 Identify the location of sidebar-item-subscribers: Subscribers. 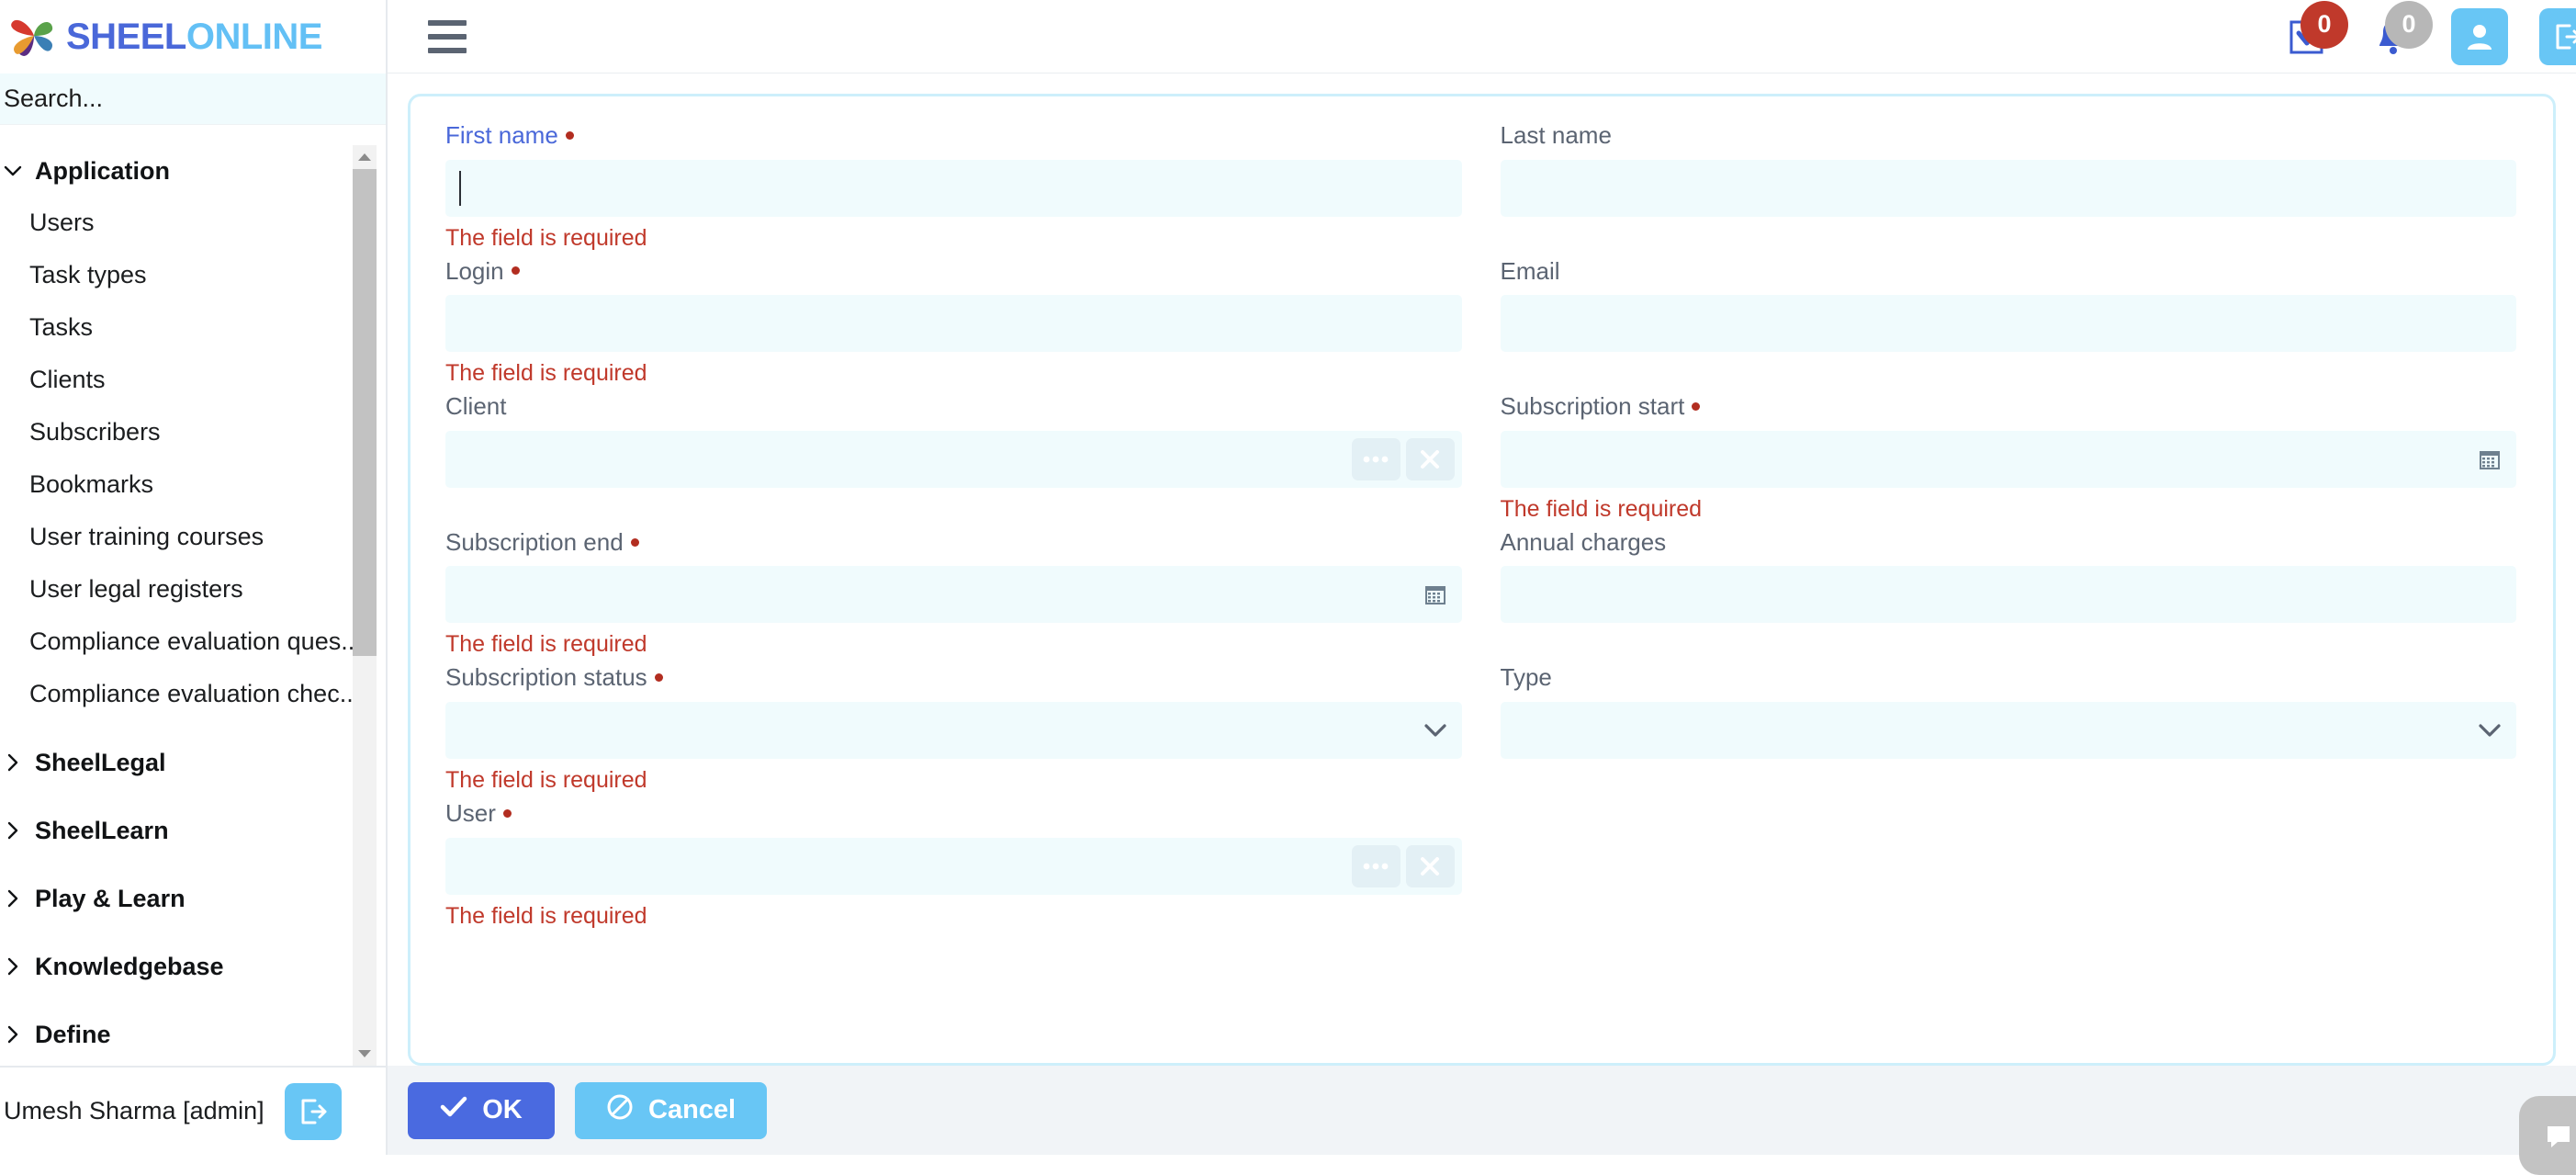
(174, 432).